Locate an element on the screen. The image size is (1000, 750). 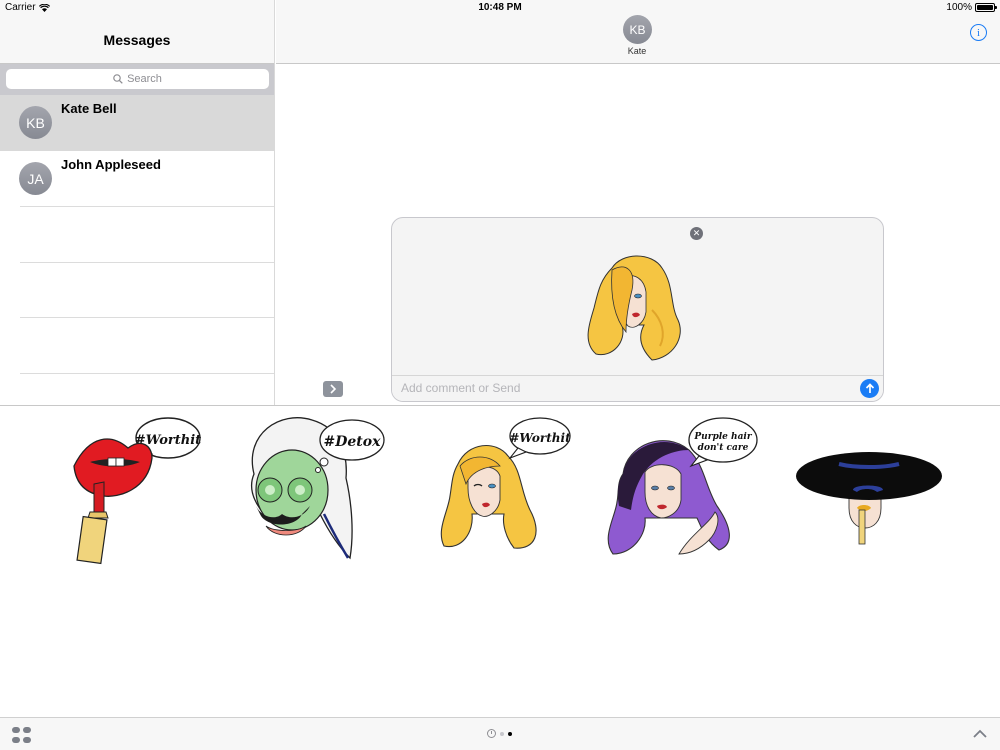
attached-sticker is located at coordinates (635, 307).